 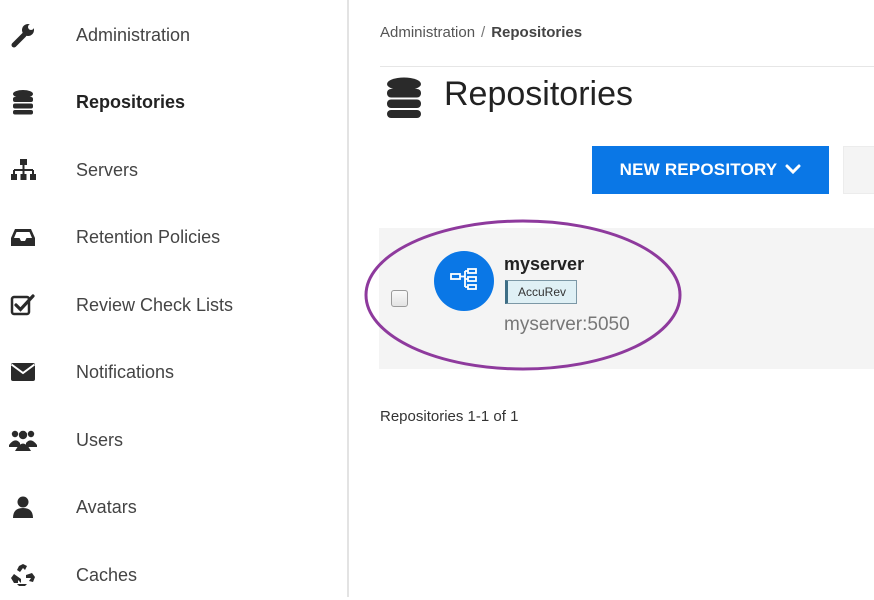 I want to click on user-icon, so click(x=23, y=507).